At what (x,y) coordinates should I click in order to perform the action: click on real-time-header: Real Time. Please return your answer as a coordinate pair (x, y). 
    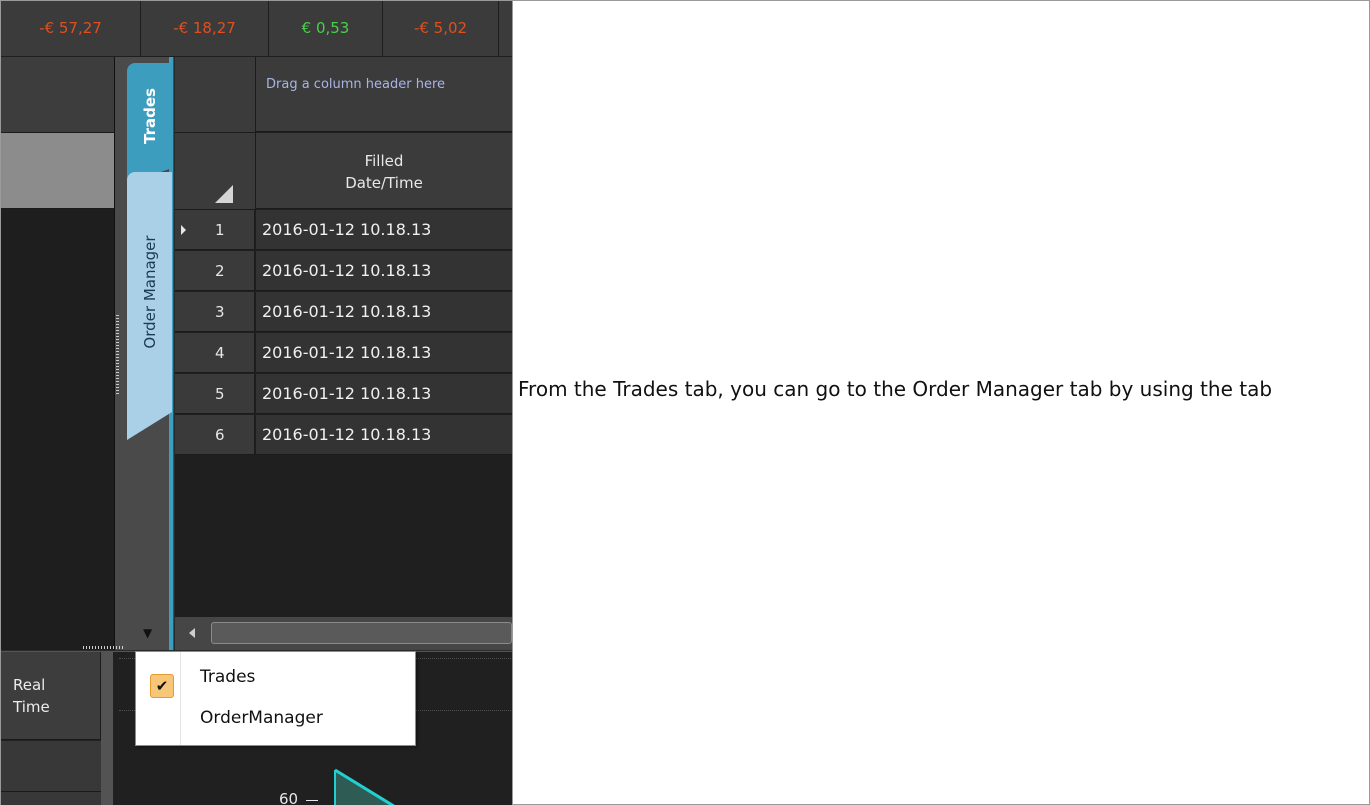
    Looking at the image, I should click on (51, 696).